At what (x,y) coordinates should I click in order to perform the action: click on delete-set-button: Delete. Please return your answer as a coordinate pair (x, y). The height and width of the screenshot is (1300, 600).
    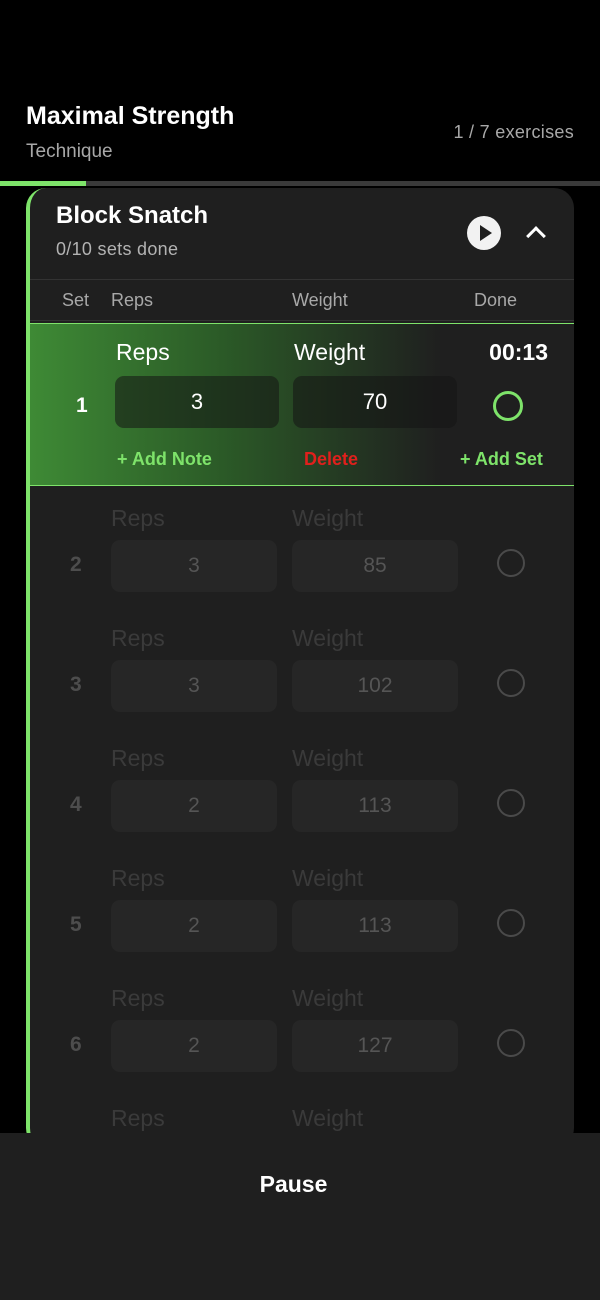
    Looking at the image, I should click on (331, 459).